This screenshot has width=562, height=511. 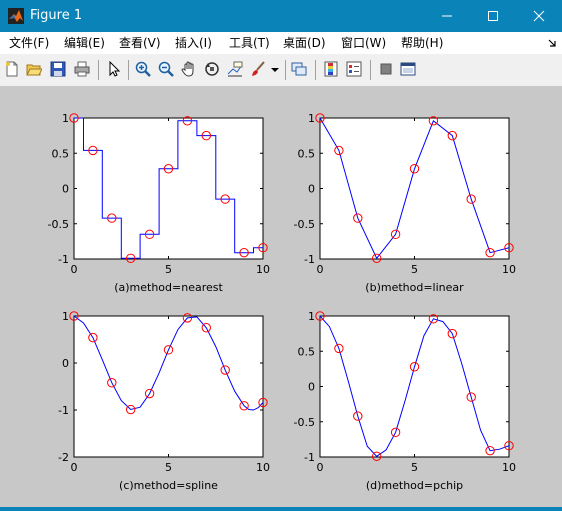 I want to click on print-button, so click(x=82, y=69).